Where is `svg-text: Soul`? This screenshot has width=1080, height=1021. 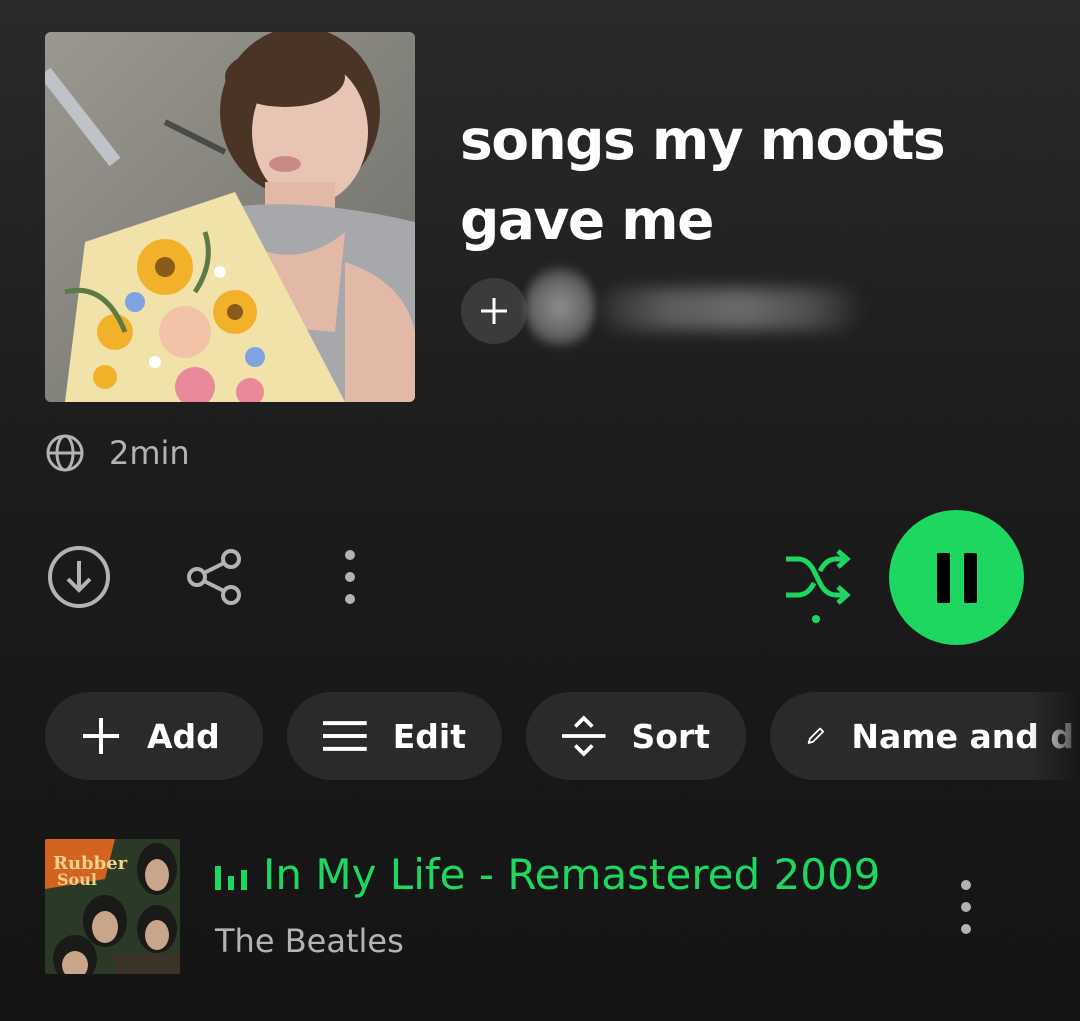
svg-text: Soul is located at coordinates (77, 879).